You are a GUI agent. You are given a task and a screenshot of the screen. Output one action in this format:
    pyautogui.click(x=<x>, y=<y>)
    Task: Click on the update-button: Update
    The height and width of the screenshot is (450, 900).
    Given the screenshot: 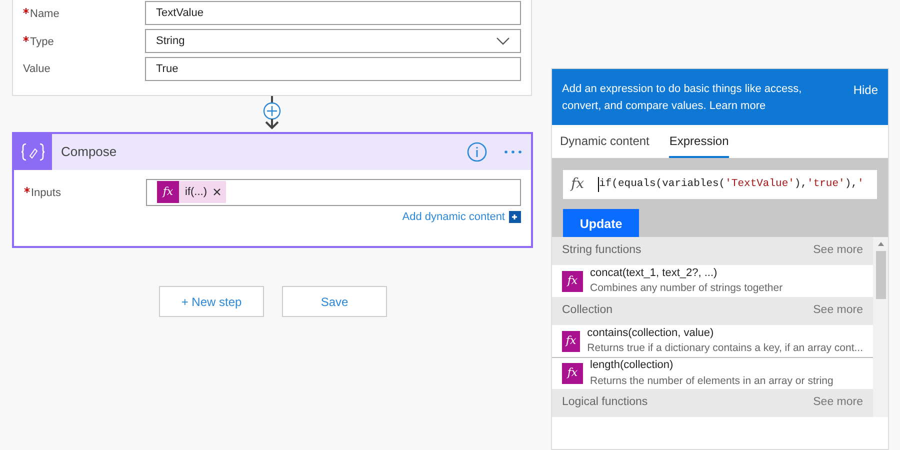 What is the action you would take?
    pyautogui.click(x=601, y=223)
    